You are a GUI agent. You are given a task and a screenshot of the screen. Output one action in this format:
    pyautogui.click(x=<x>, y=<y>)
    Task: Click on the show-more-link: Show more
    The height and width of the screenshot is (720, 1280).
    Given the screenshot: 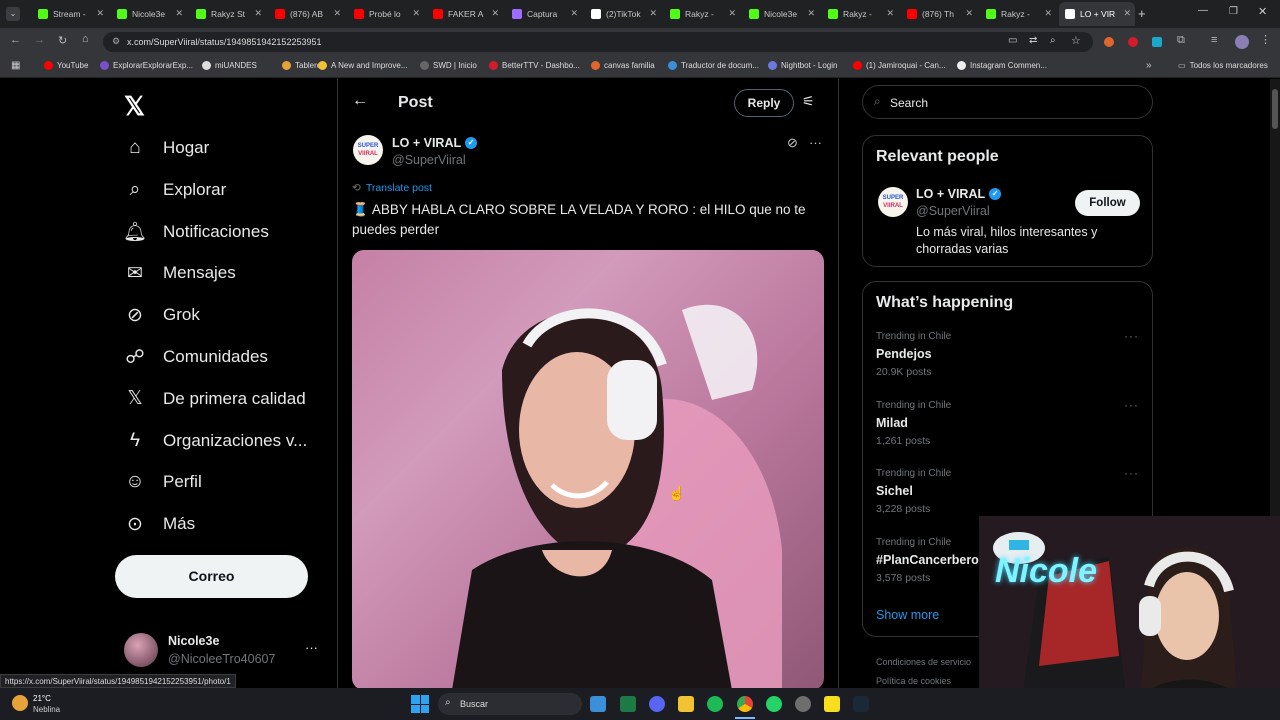 What is the action you would take?
    pyautogui.click(x=907, y=615)
    